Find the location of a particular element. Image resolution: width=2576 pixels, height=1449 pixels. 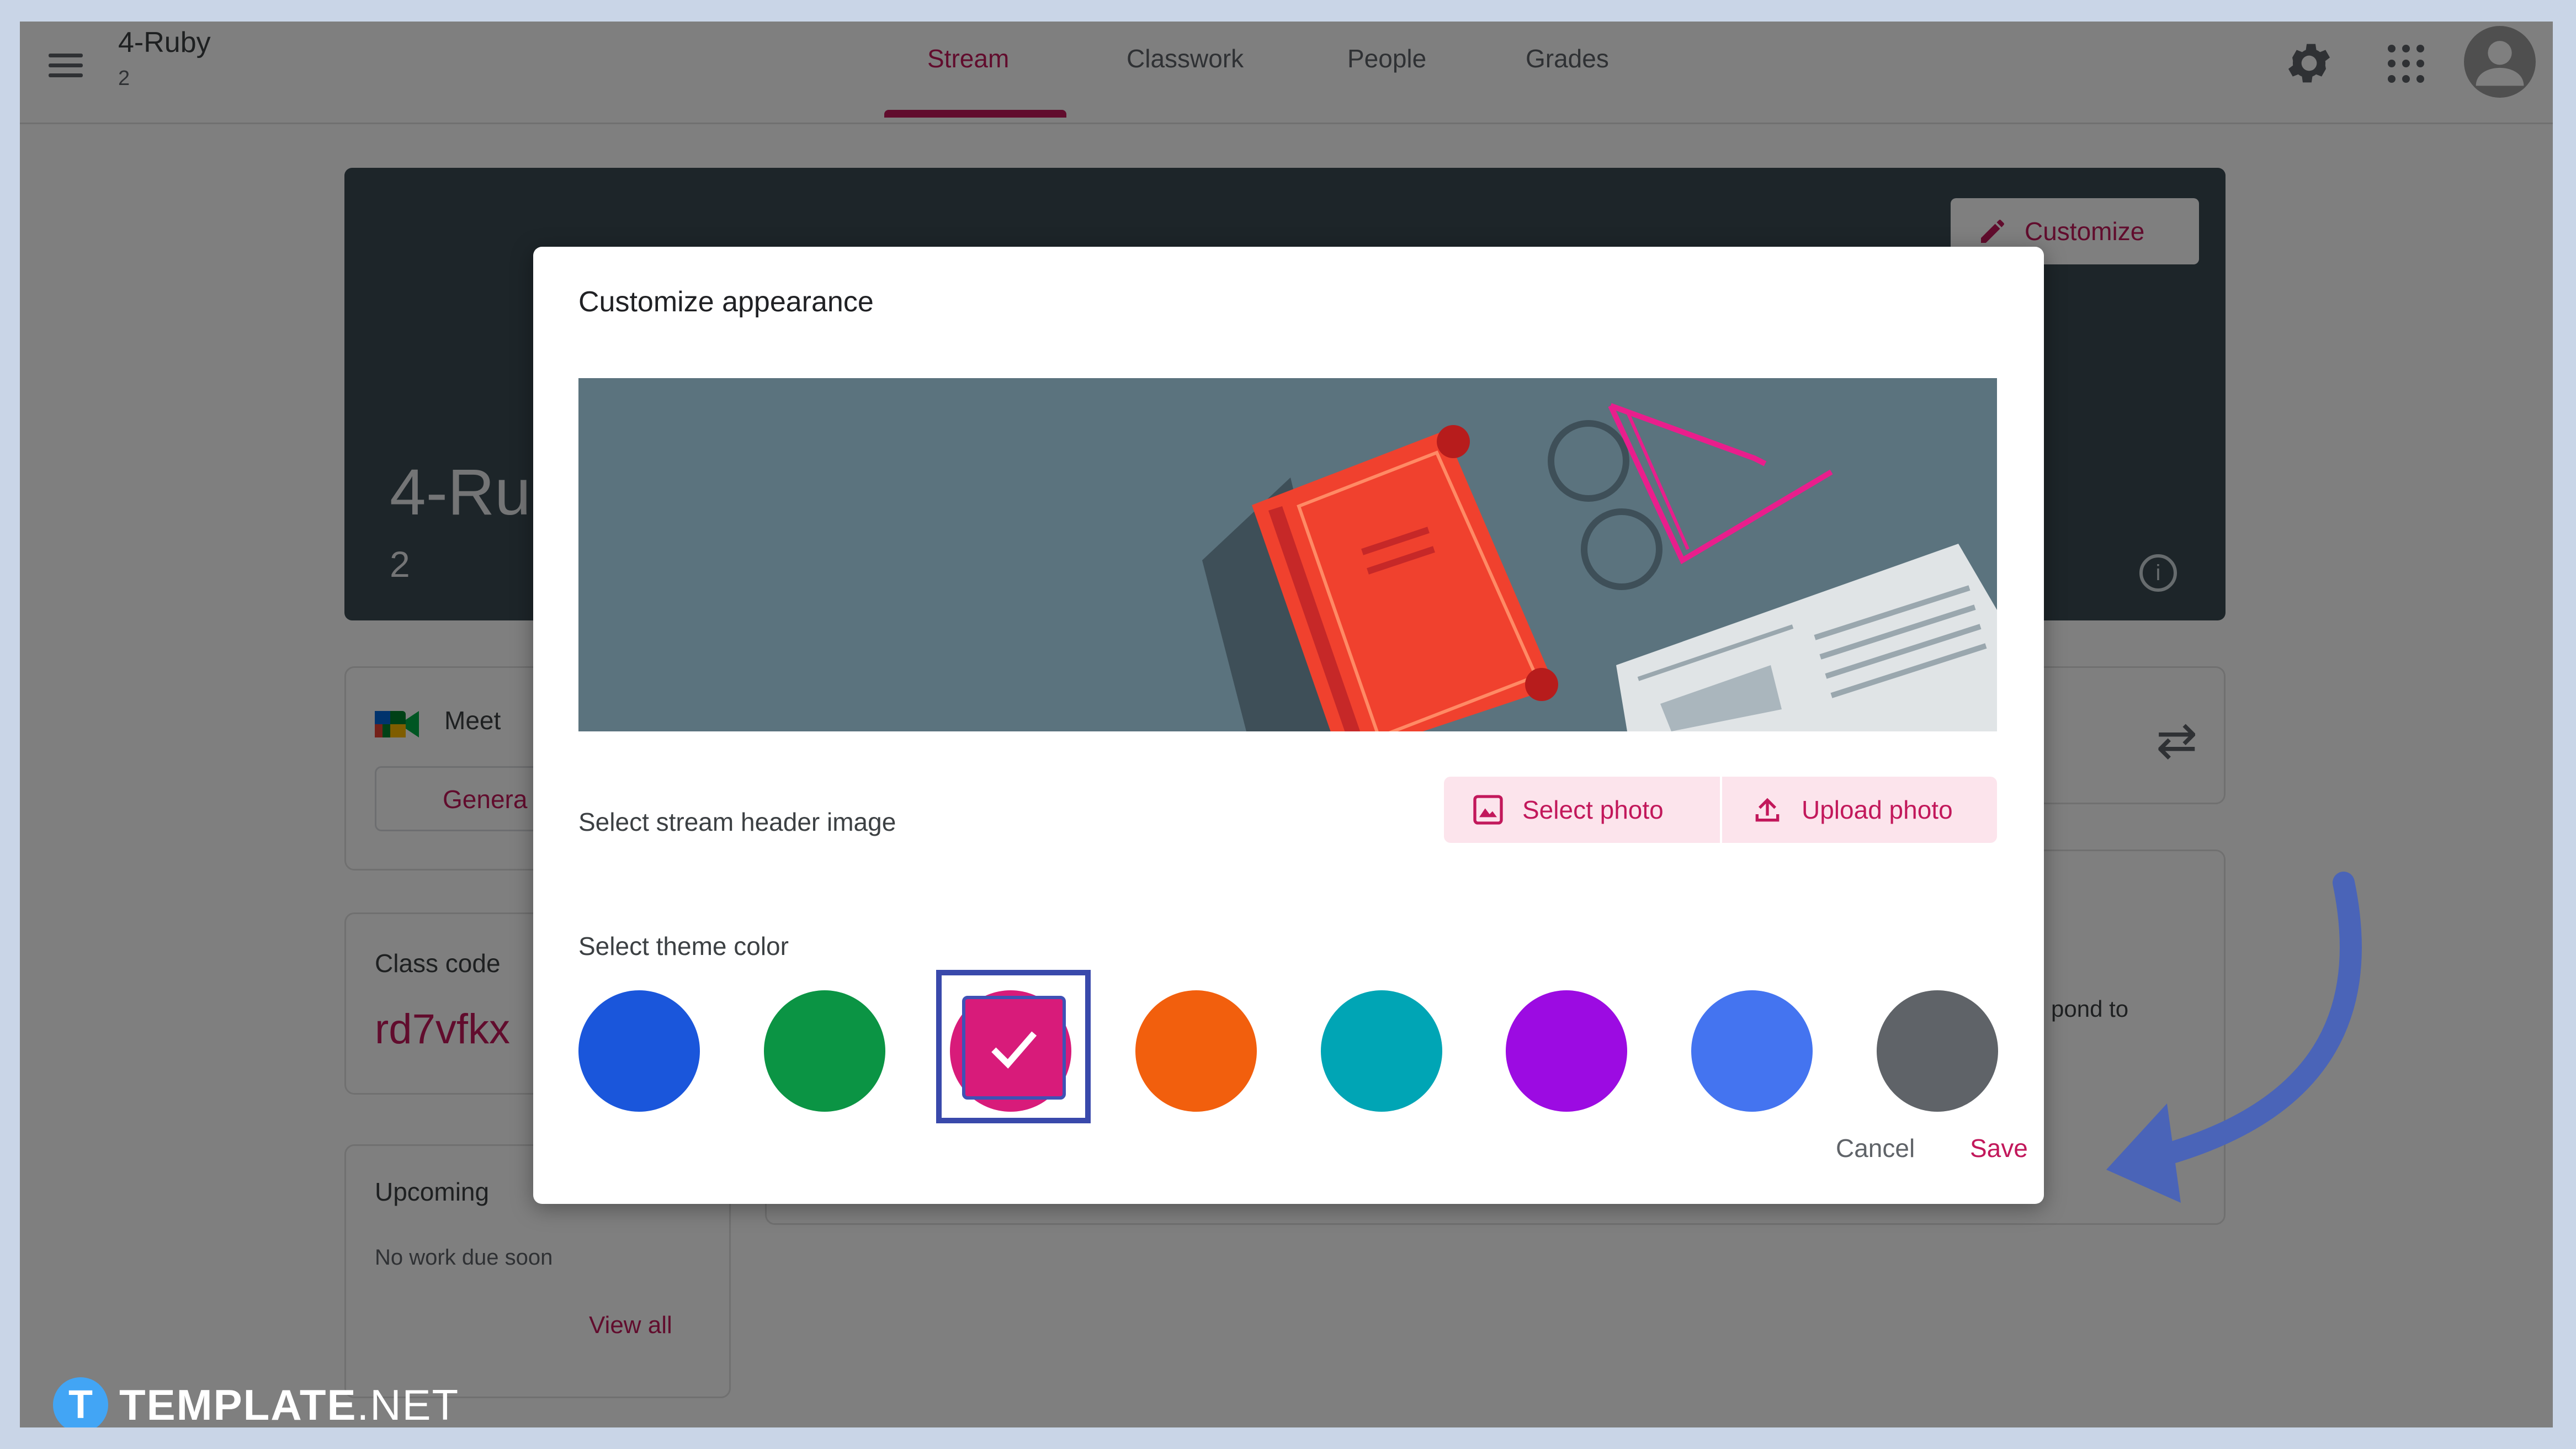

theme-color-label: Select theme color is located at coordinates (683, 946).